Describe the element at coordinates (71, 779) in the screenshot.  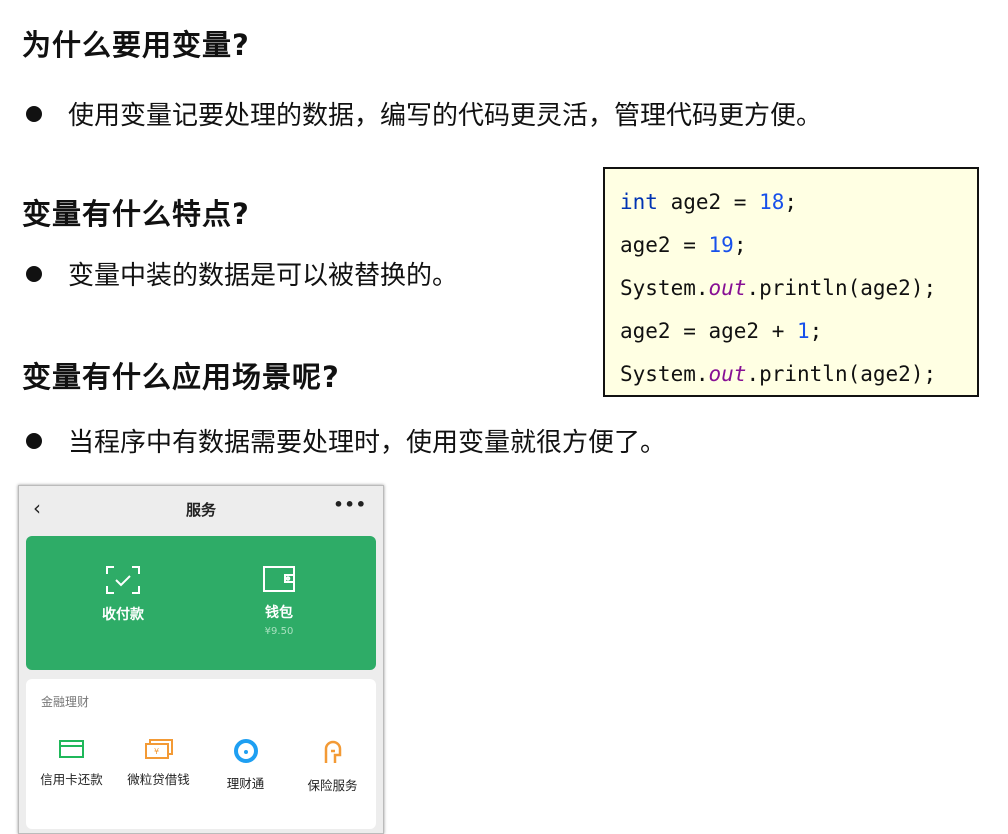
I see `item-label: 信用卡还款` at that location.